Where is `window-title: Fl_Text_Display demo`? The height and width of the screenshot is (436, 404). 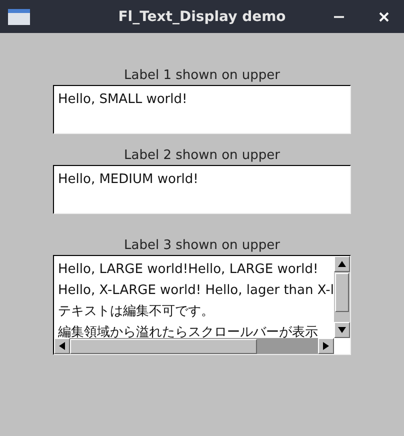
window-title: Fl_Text_Display demo is located at coordinates (202, 16).